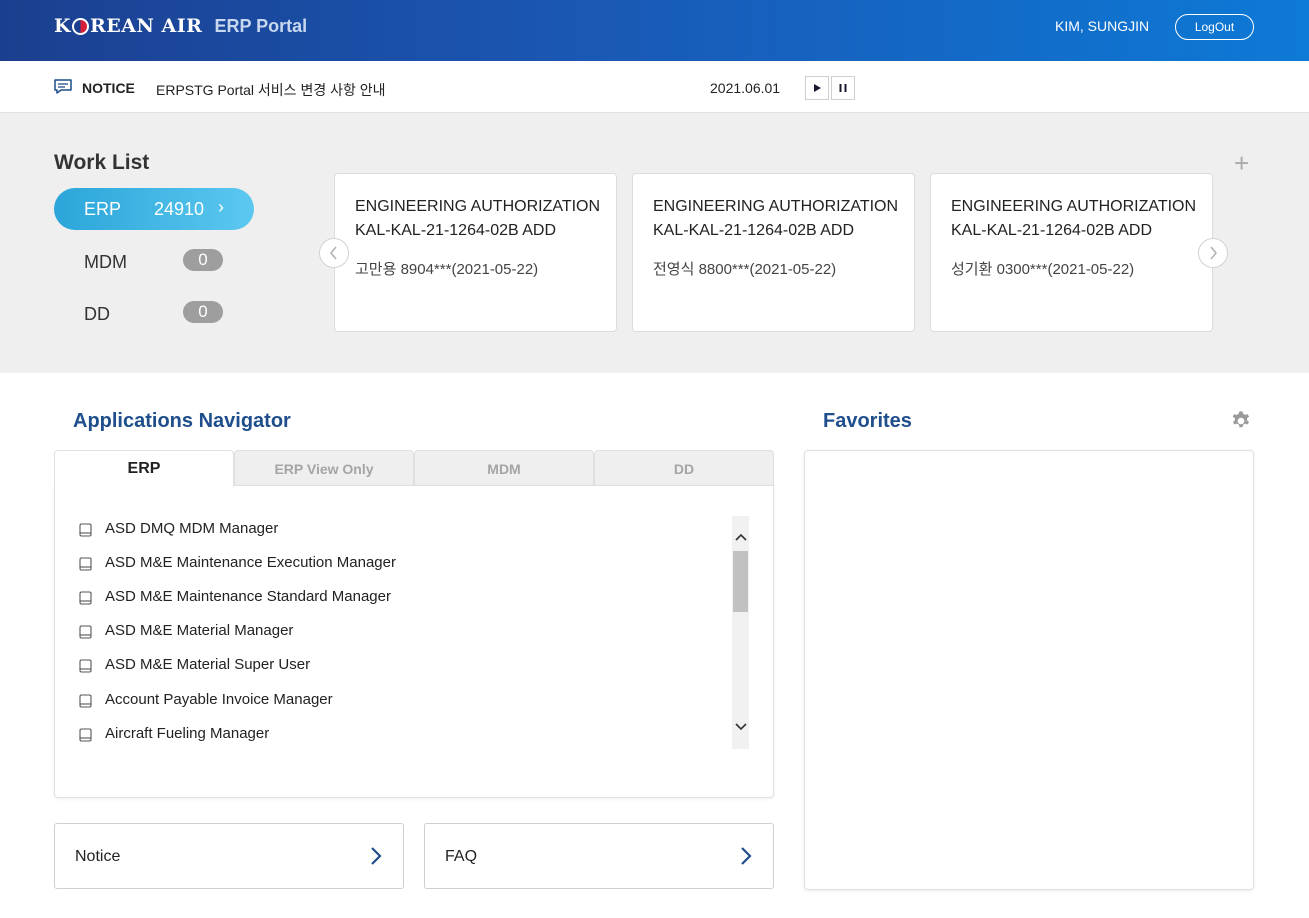  I want to click on logo-wordmark: K REAN AIR, so click(128, 26).